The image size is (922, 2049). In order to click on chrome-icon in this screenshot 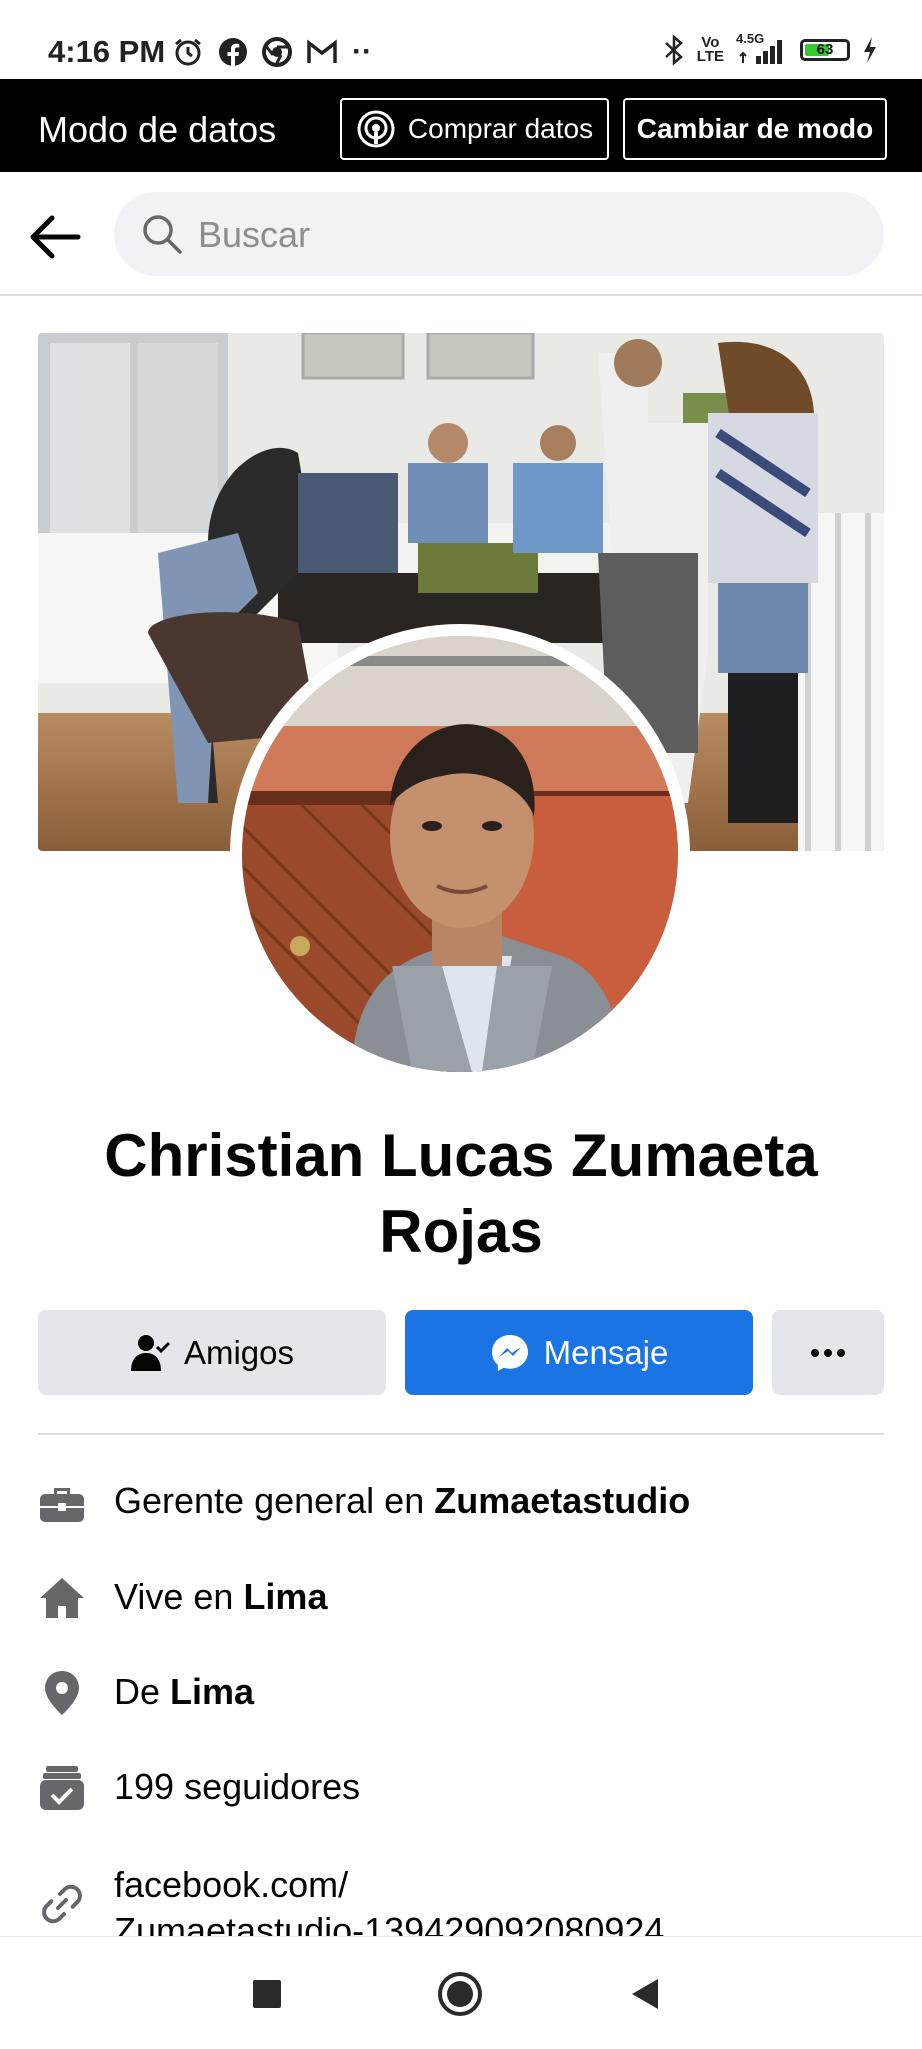, I will do `click(277, 52)`.